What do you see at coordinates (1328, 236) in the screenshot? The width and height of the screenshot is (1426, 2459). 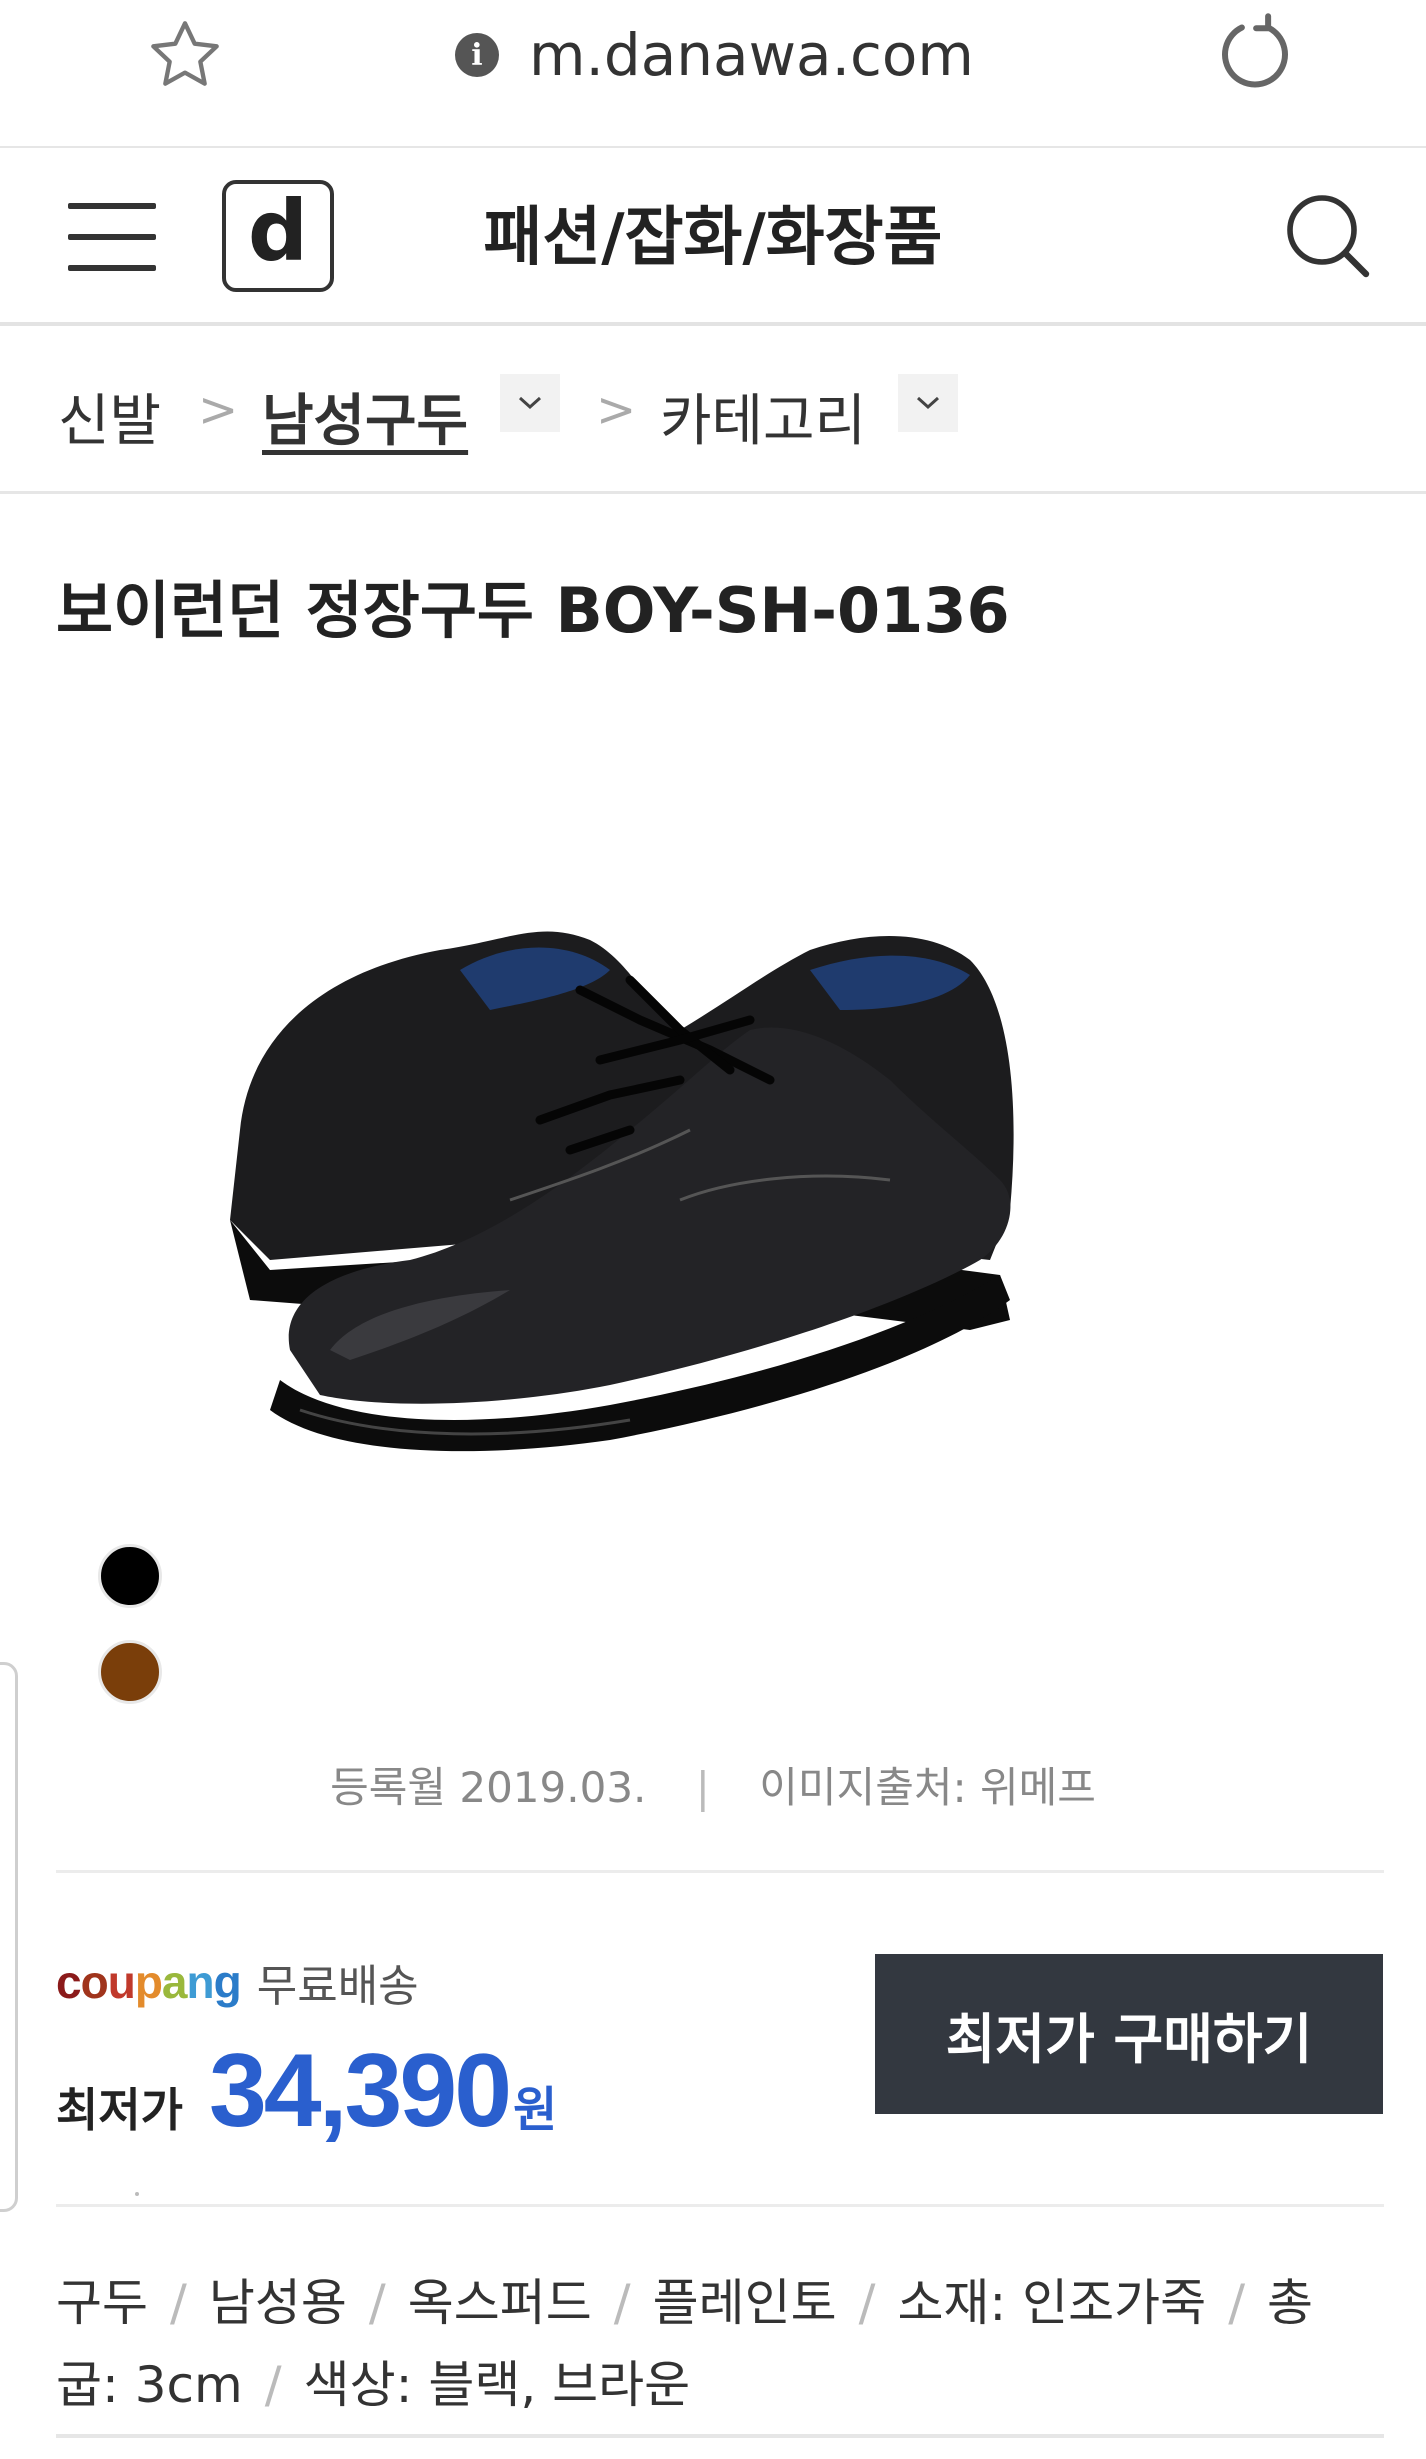 I see `search-icon` at bounding box center [1328, 236].